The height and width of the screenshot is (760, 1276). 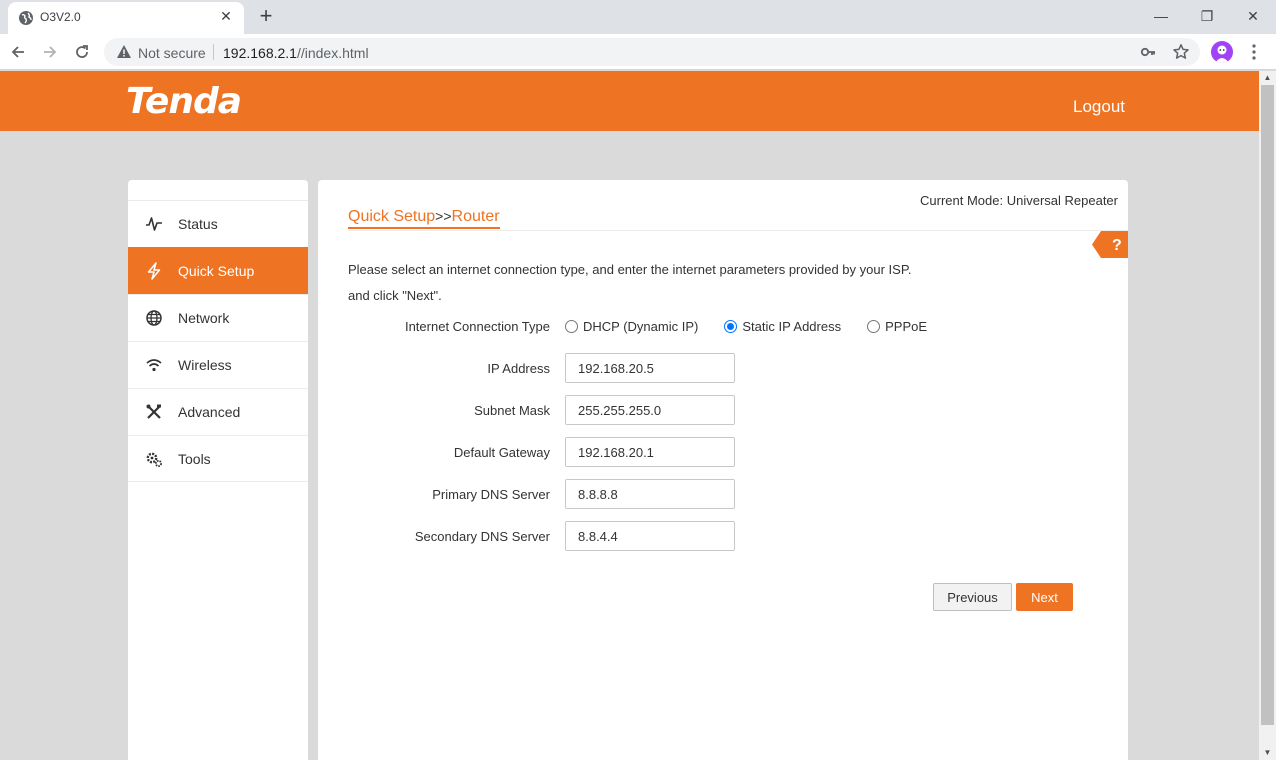 What do you see at coordinates (204, 318) in the screenshot?
I see `sidebar-item-label: Network` at bounding box center [204, 318].